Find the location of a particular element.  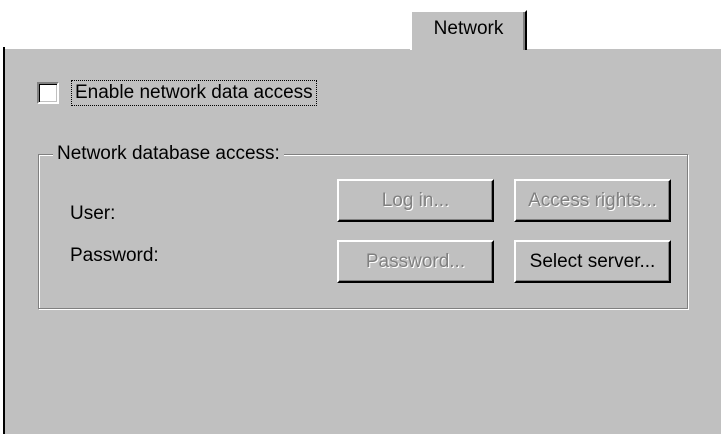

enable-network-access-row: Enable network data access is located at coordinates (177, 93).